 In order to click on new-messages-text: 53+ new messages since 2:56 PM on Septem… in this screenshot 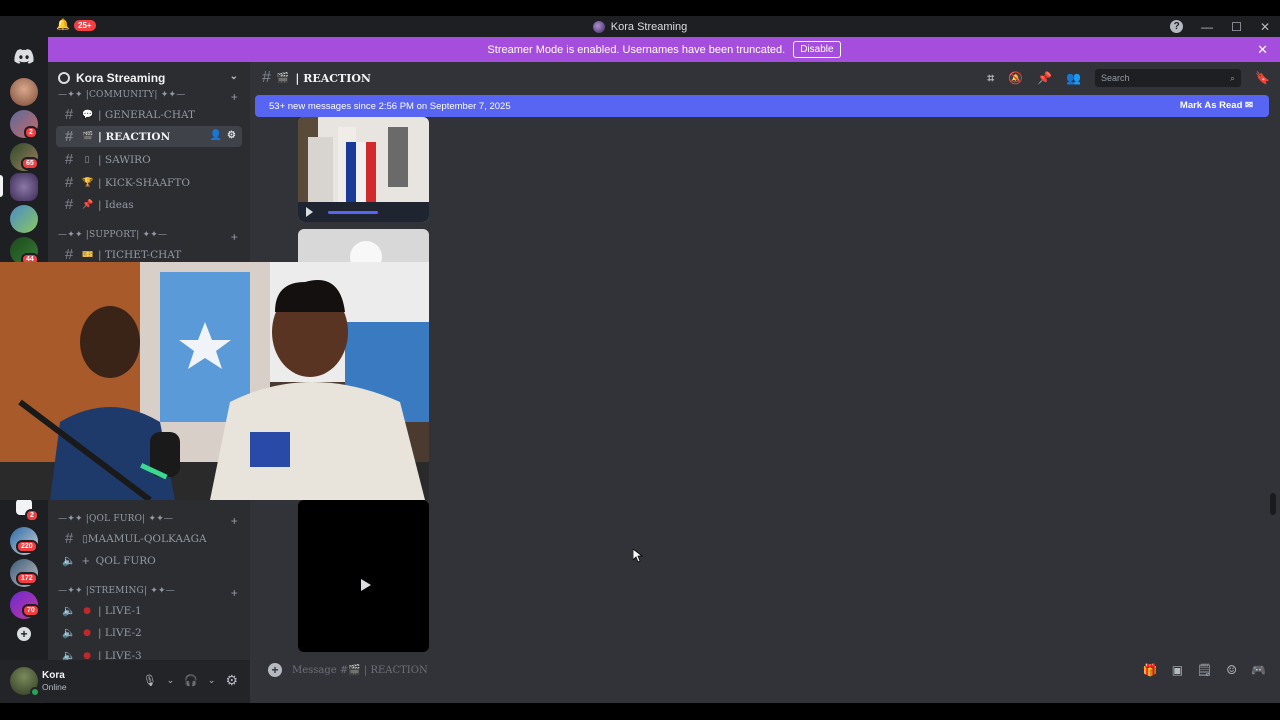, I will do `click(390, 106)`.